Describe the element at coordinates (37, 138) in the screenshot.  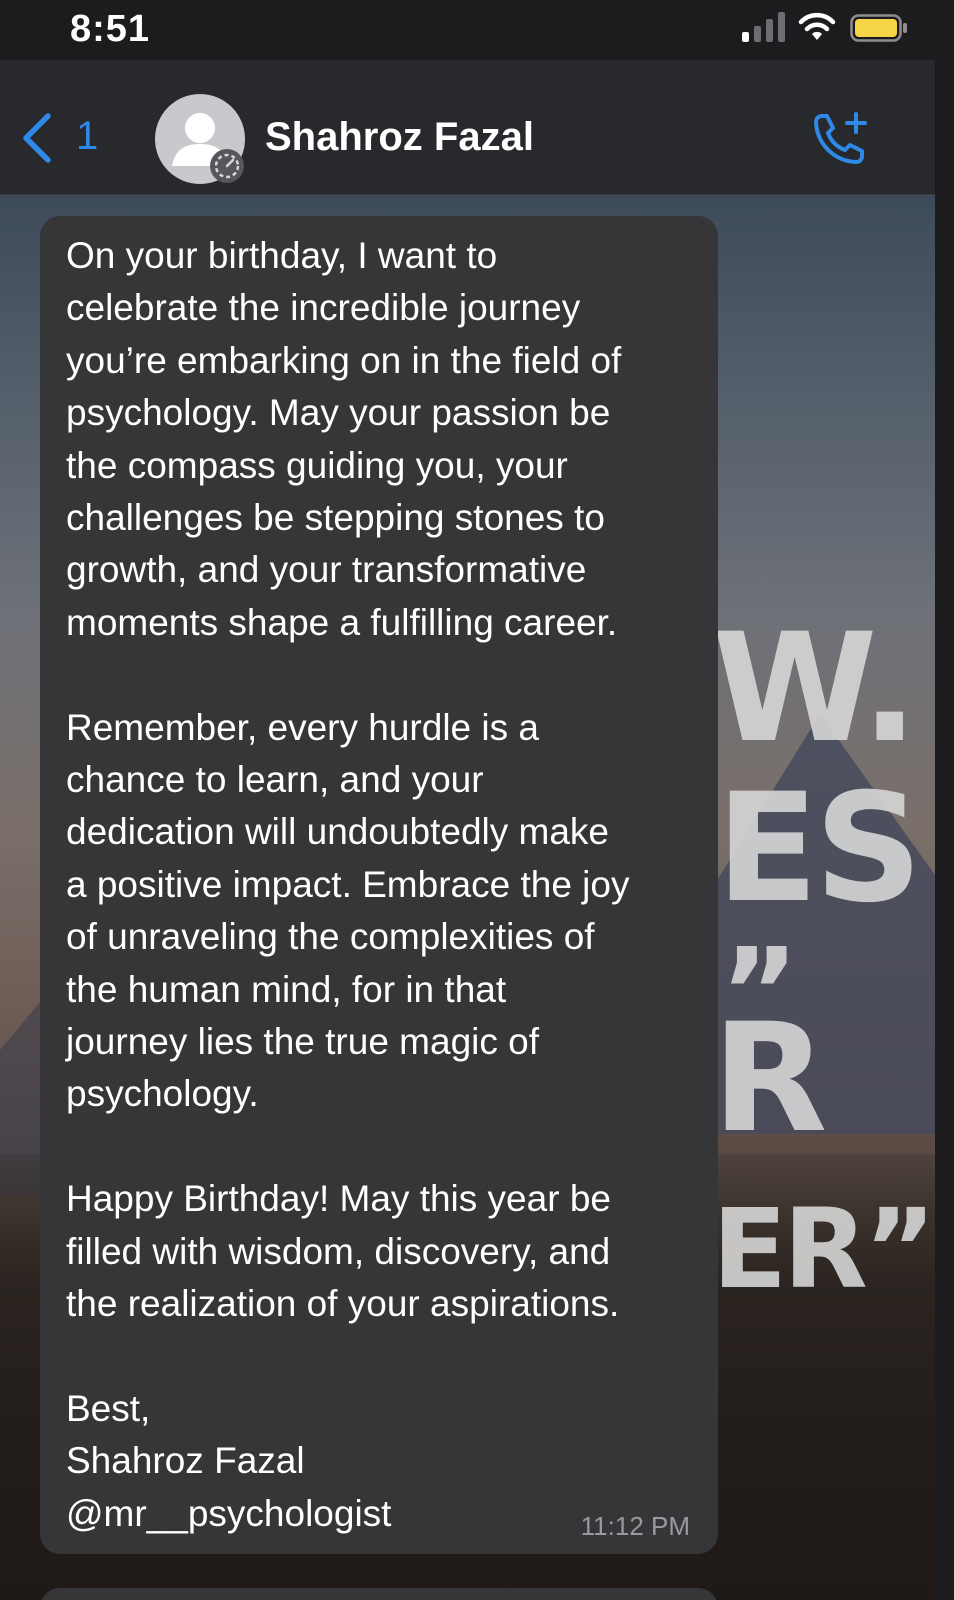
I see `chevron-left-icon` at that location.